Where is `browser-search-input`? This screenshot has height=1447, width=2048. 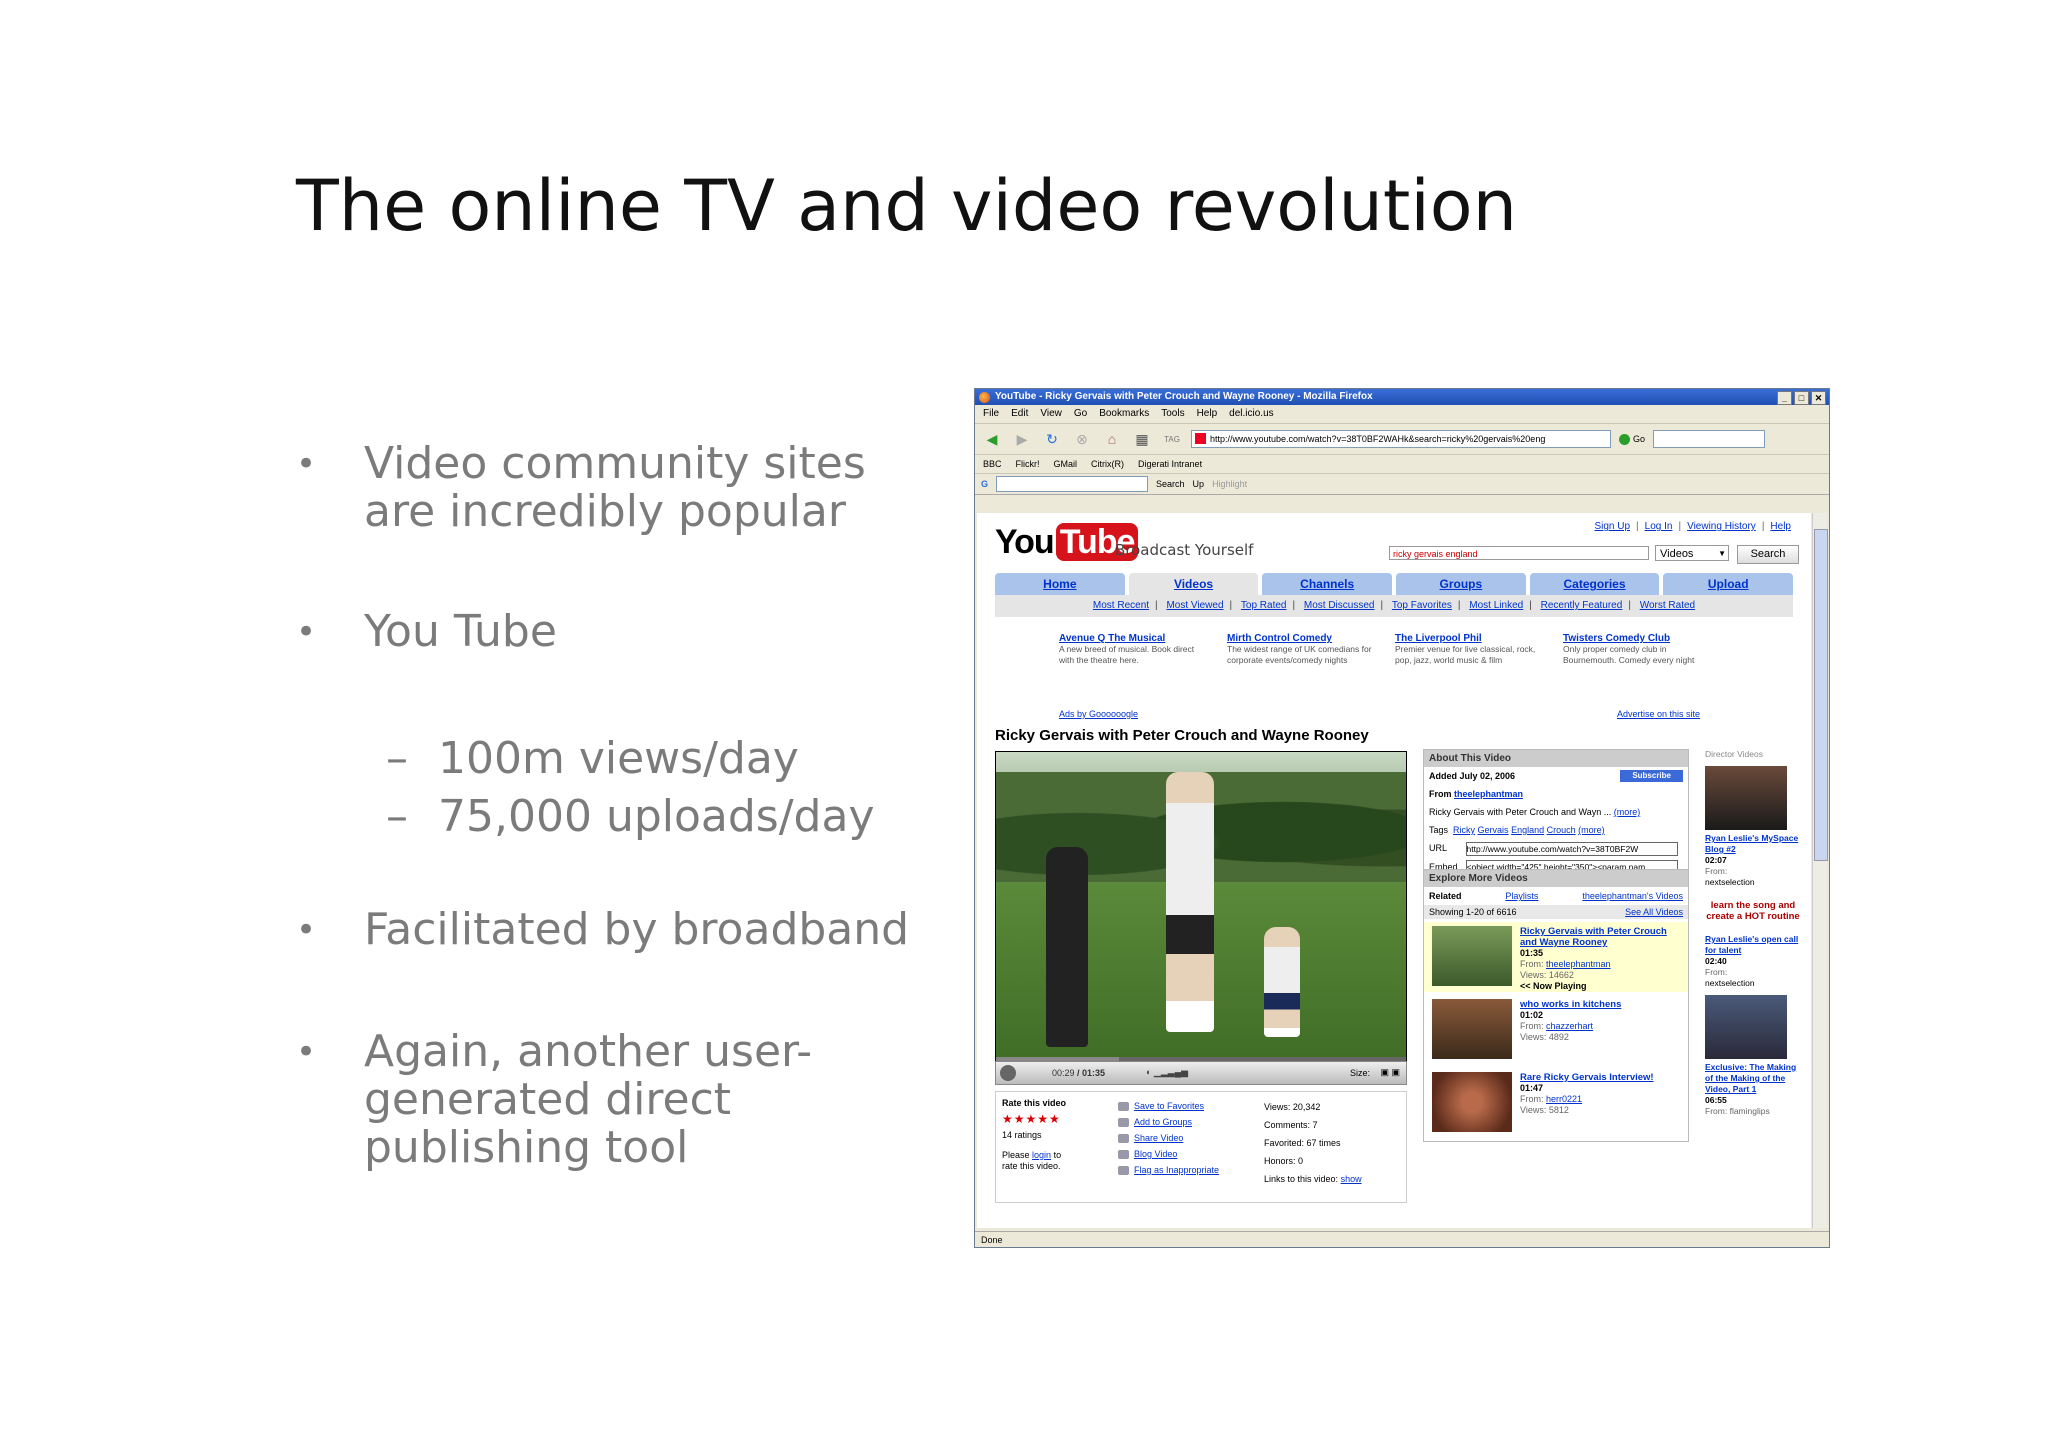
browser-search-input is located at coordinates (1709, 439).